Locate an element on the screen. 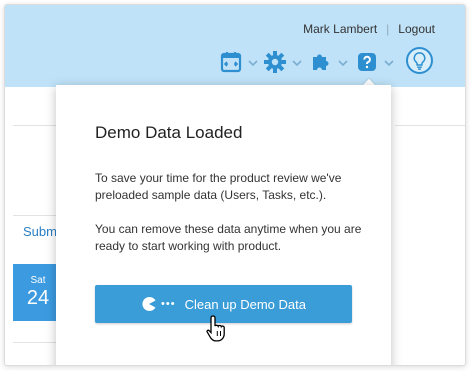 The image size is (471, 372). gear-icon is located at coordinates (275, 62).